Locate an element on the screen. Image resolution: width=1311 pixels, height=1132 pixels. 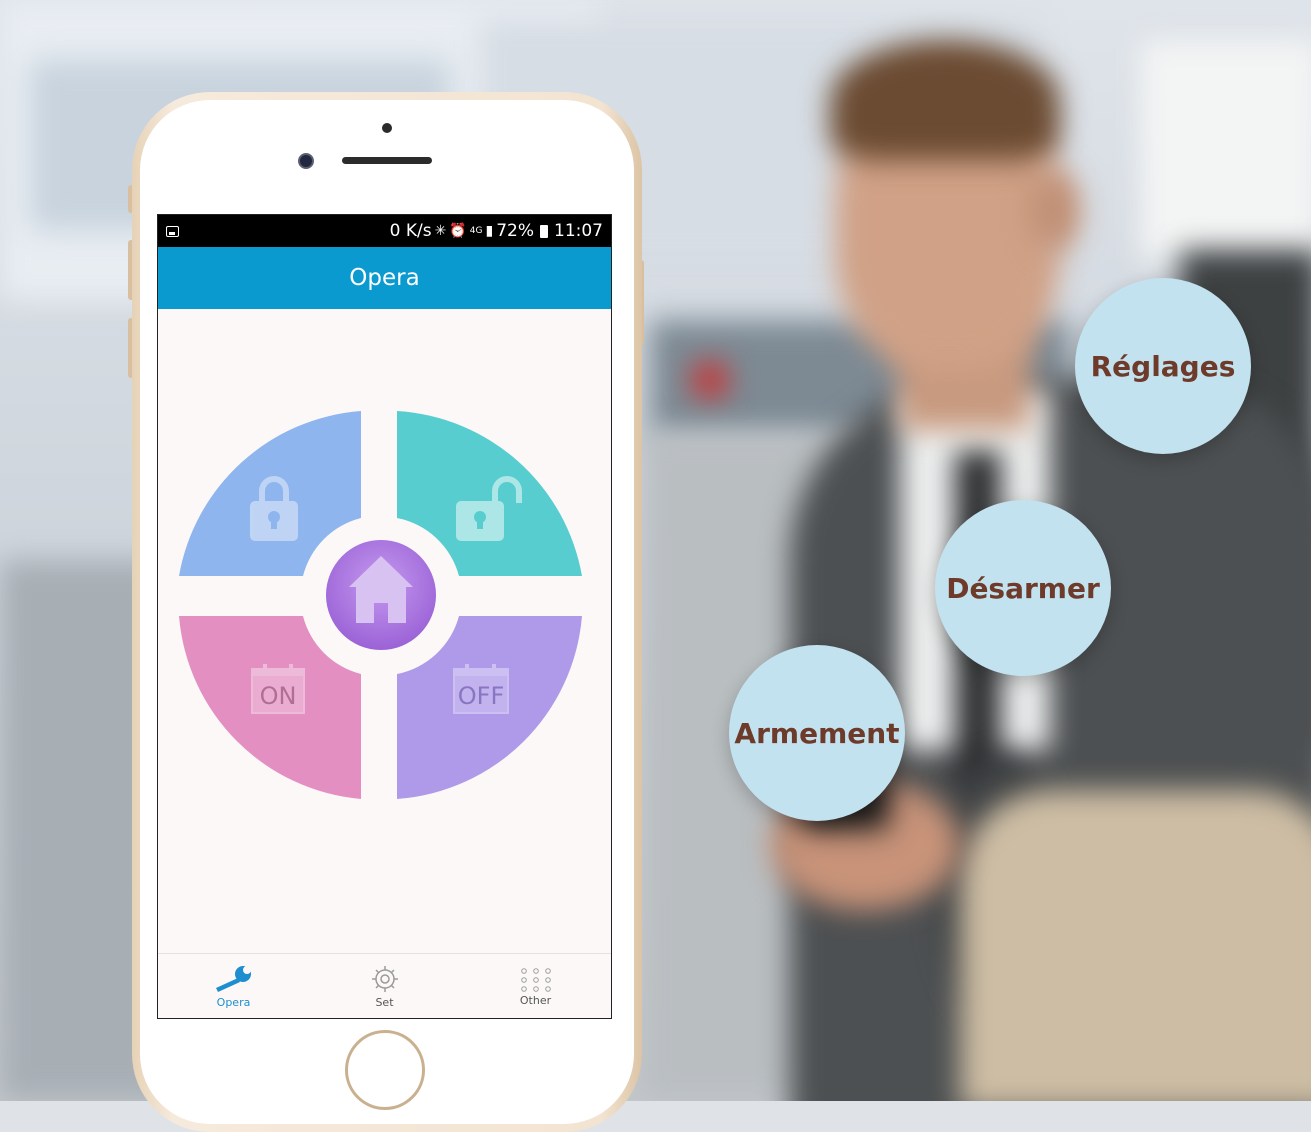
alarm-clock-icon: ⏰ is located at coordinates (458, 231).